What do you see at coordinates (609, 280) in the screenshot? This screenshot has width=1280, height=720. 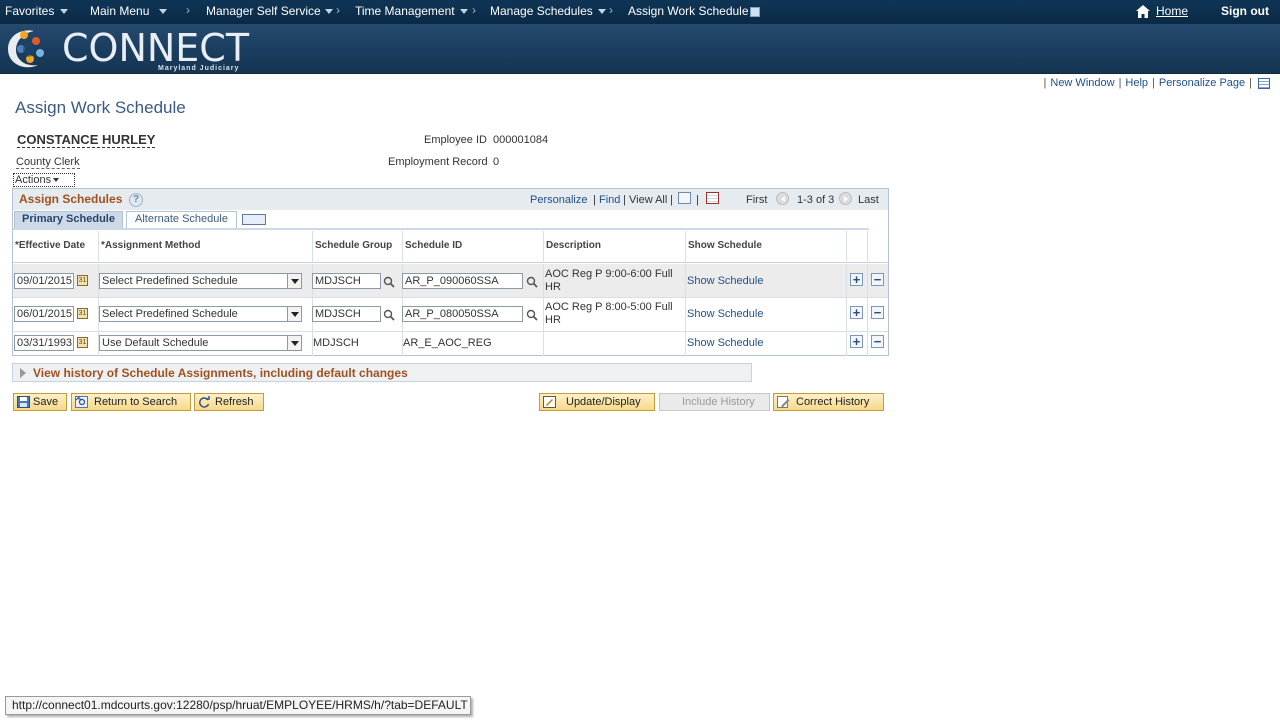 I see `schedule-description: AOC Reg P 9:00-6:00 Full HR` at bounding box center [609, 280].